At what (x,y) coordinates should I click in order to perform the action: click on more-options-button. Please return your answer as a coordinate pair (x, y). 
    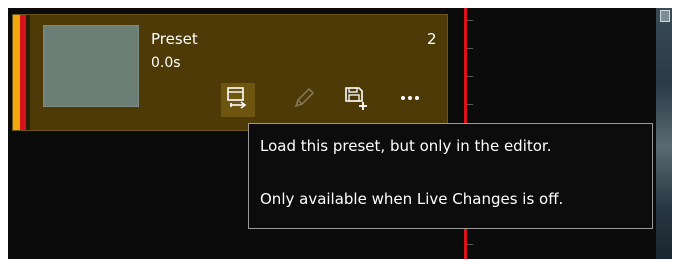
    Looking at the image, I should click on (410, 100).